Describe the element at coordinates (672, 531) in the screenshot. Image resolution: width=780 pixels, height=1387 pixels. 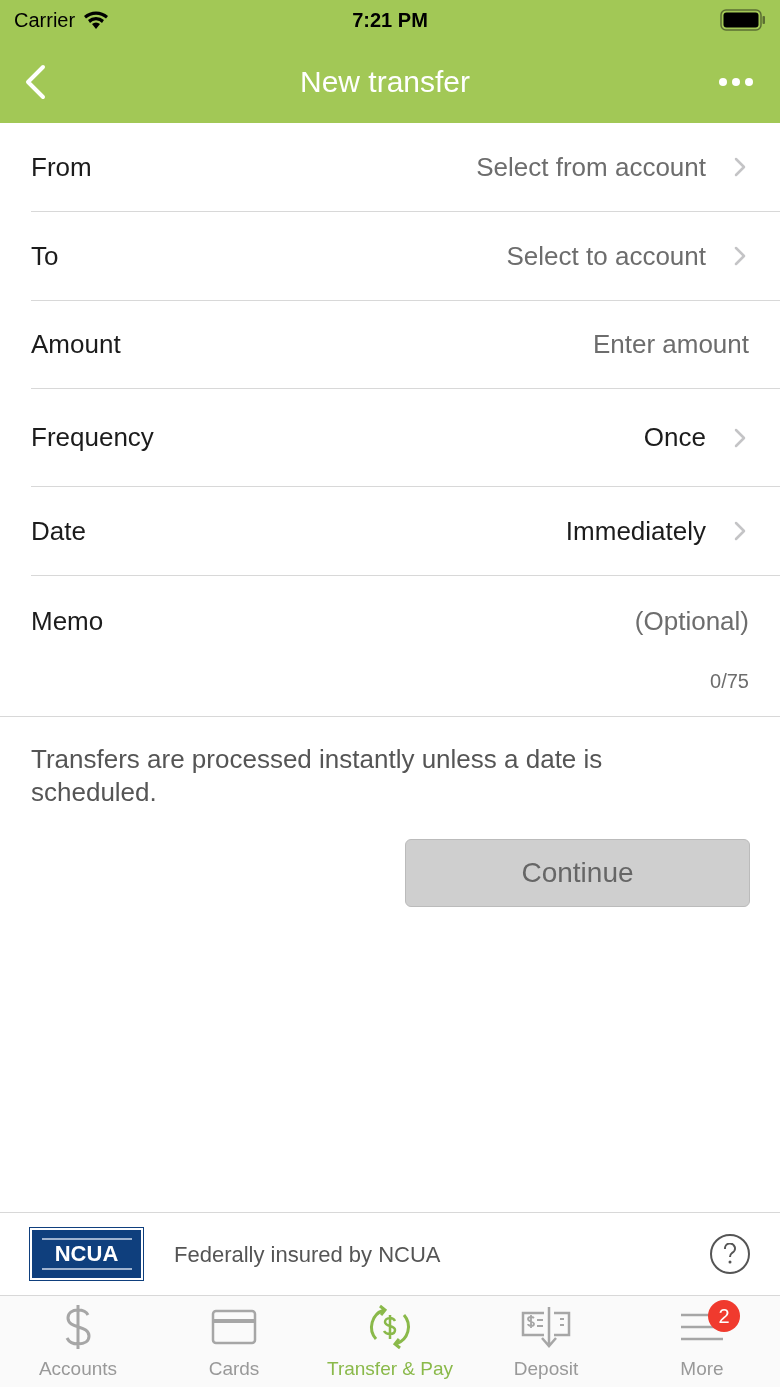
I see `select-field: Immediately` at that location.